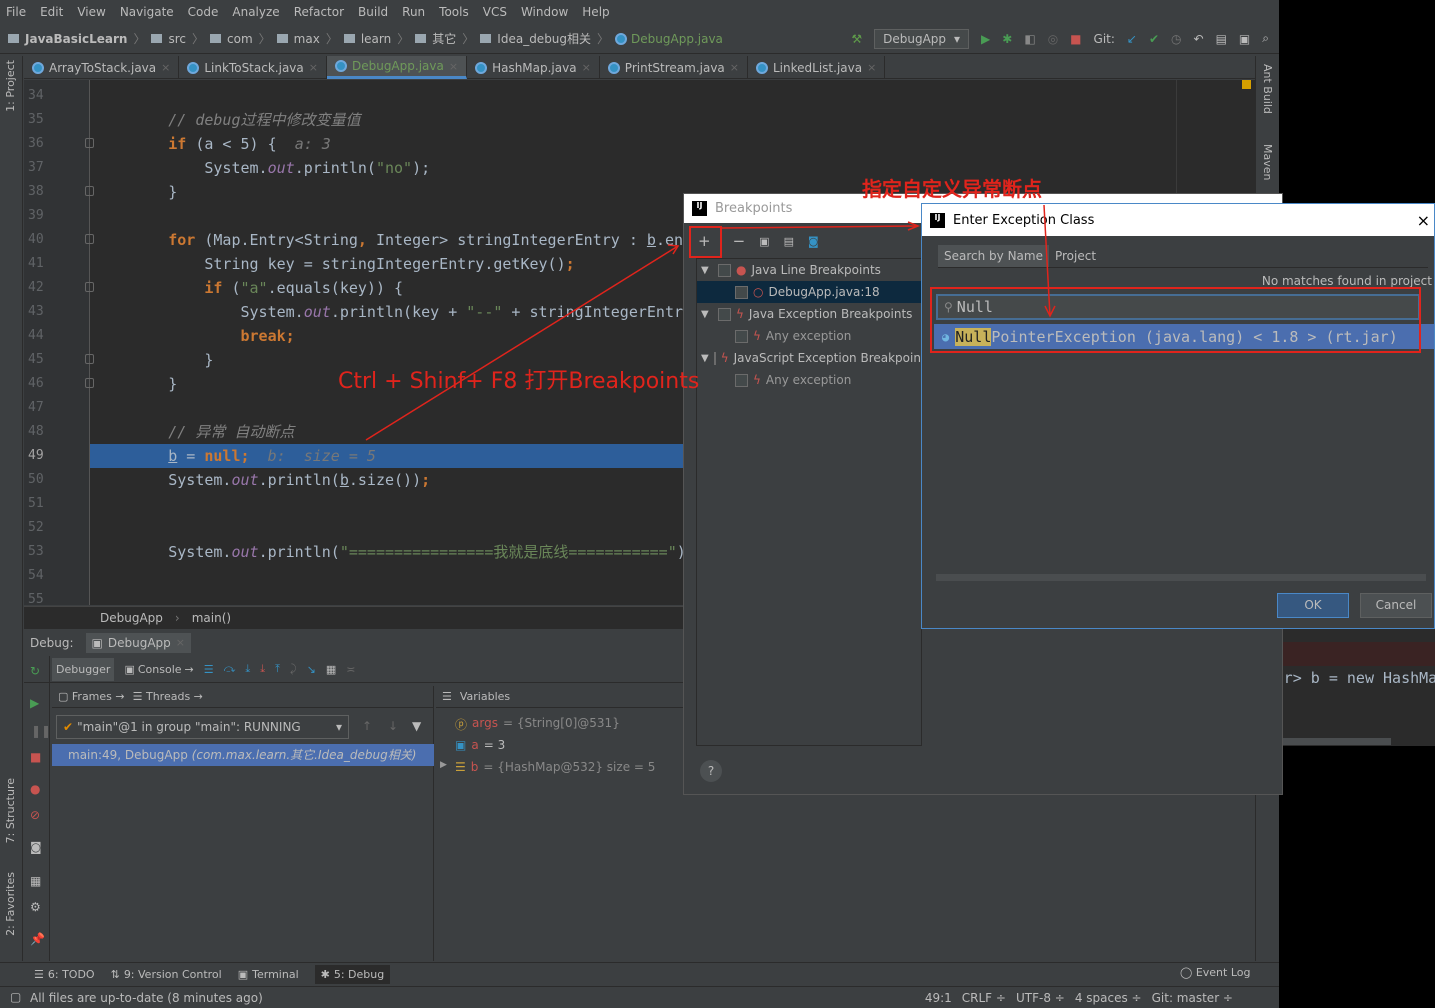 The height and width of the screenshot is (1008, 1435). Describe the element at coordinates (820, 227) in the screenshot. I see `arrow-to-dialog` at that location.